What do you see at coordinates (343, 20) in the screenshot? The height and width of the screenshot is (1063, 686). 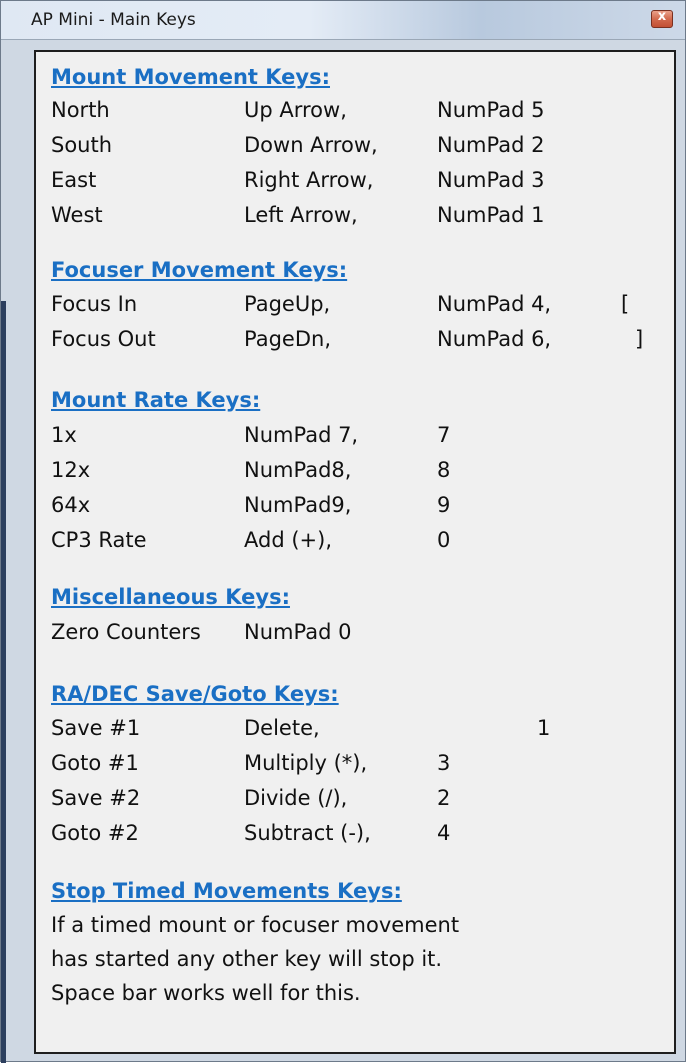 I see `title-bar: AP Mini - Main Keys x` at bounding box center [343, 20].